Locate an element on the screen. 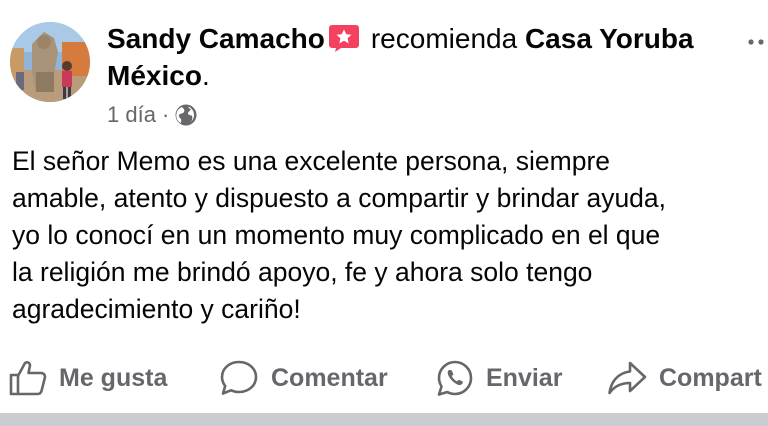  thumbs-up-icon is located at coordinates (28, 378).